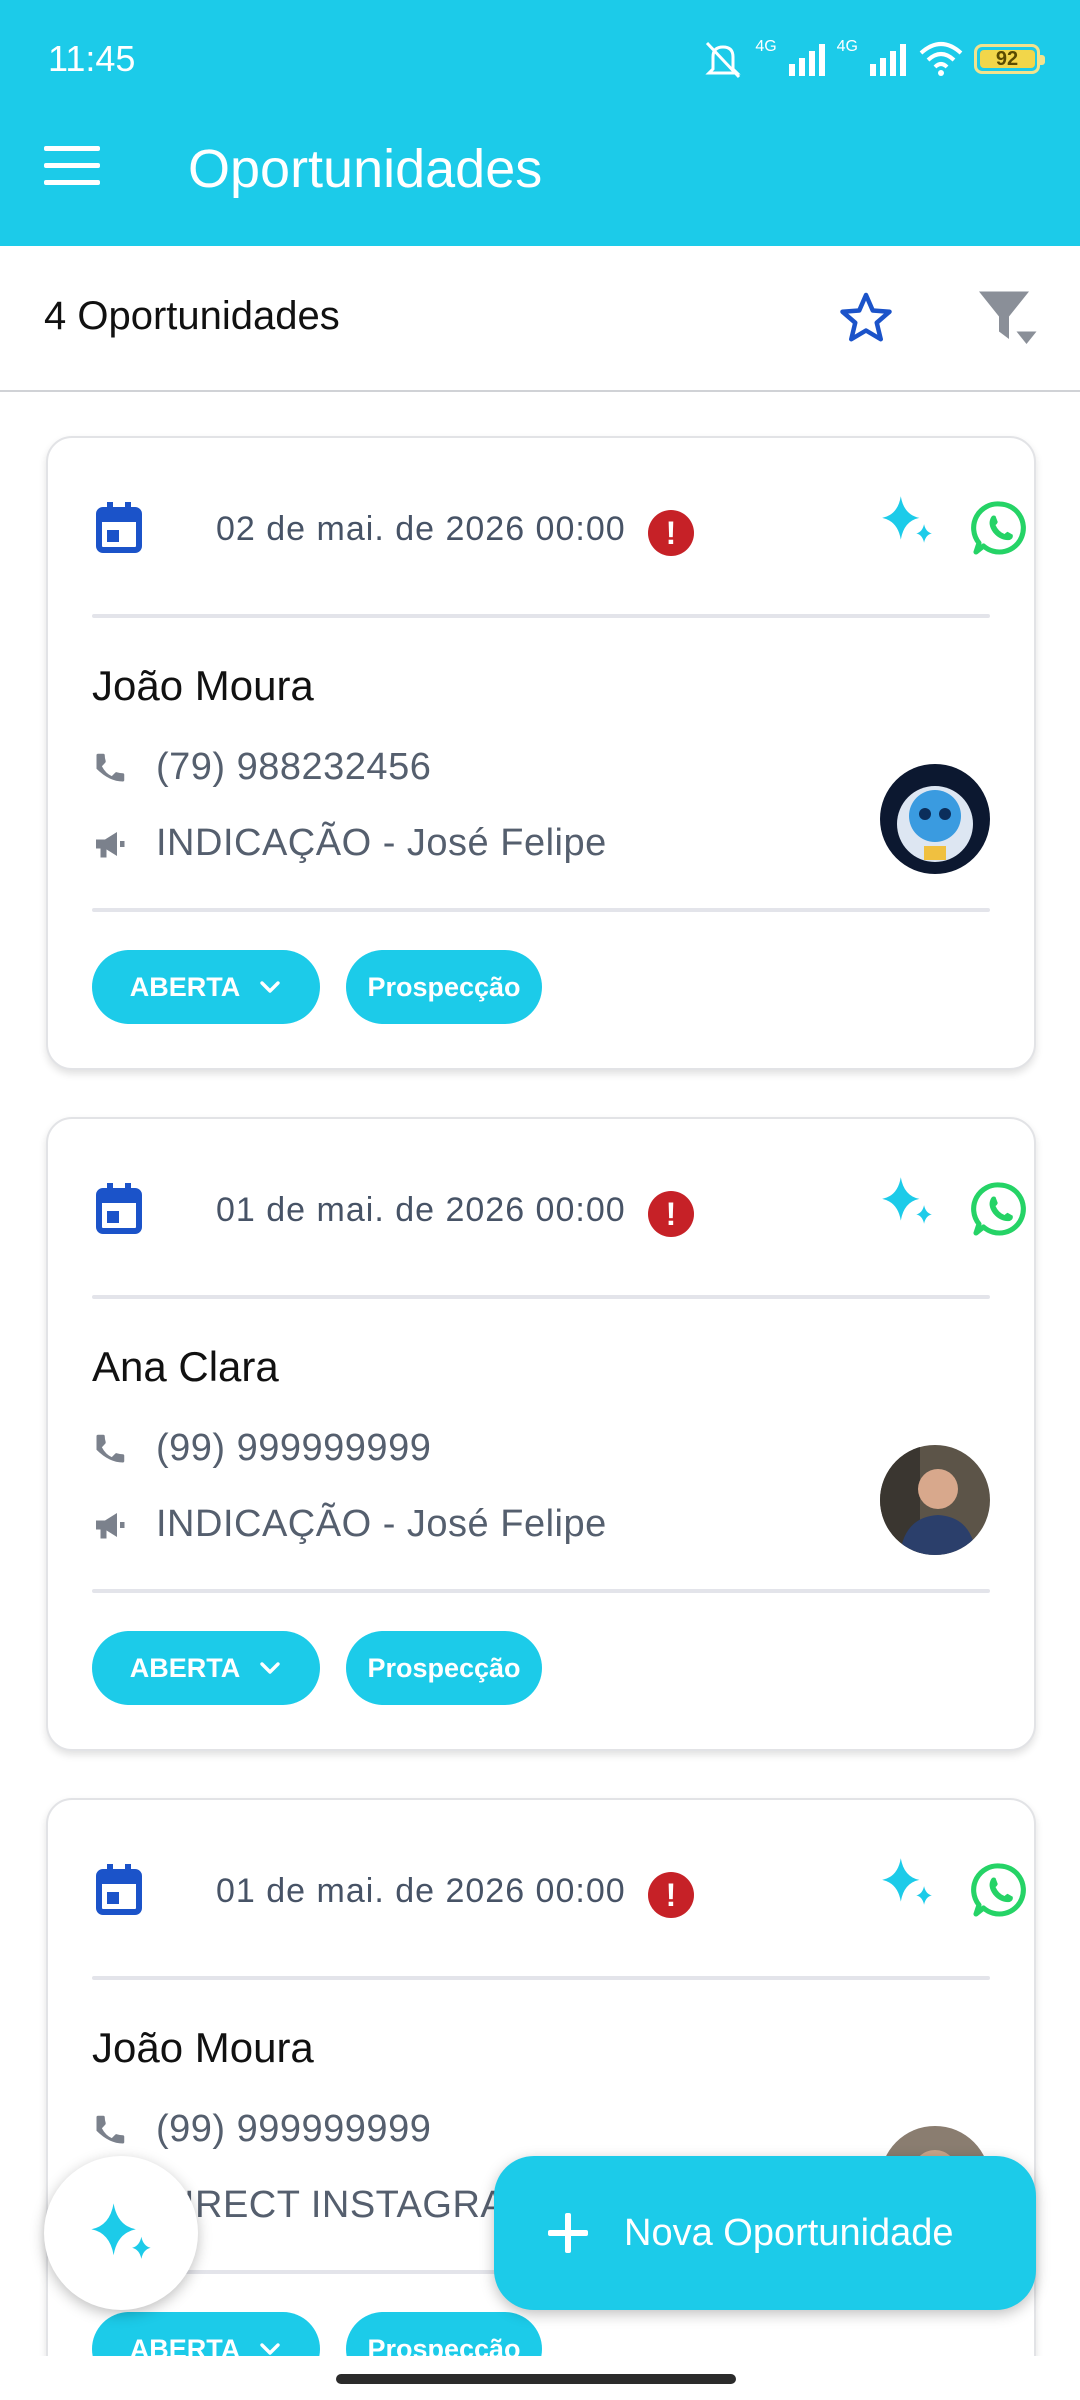  What do you see at coordinates (347, 2205) in the screenshot?
I see `lead-source: DIRECT INSTAGRAM` at bounding box center [347, 2205].